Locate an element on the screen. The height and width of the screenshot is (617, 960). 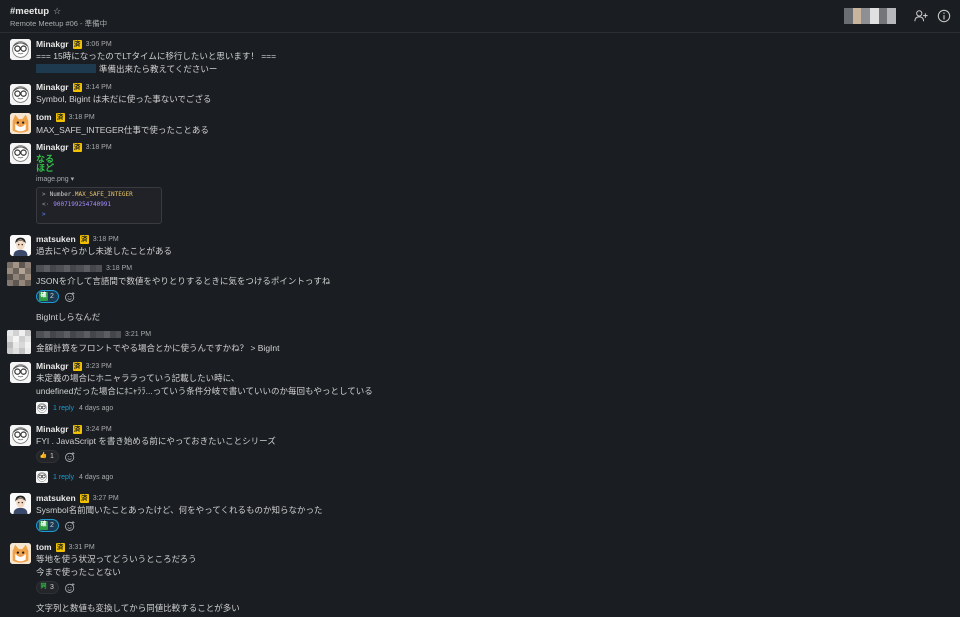
message-text: 金額計算をフロントでやる場合とかに使うんですかね？ > BigInt is located at coordinates (158, 348).